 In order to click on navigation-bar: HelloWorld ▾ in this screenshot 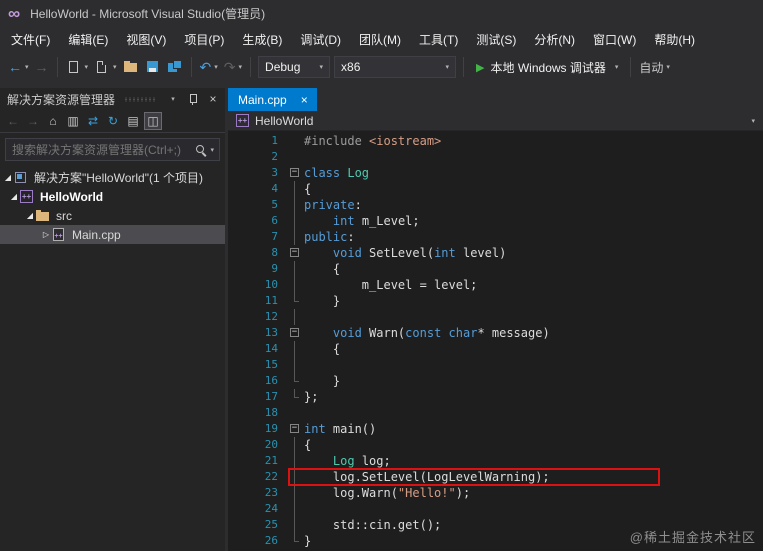, I will do `click(495, 121)`.